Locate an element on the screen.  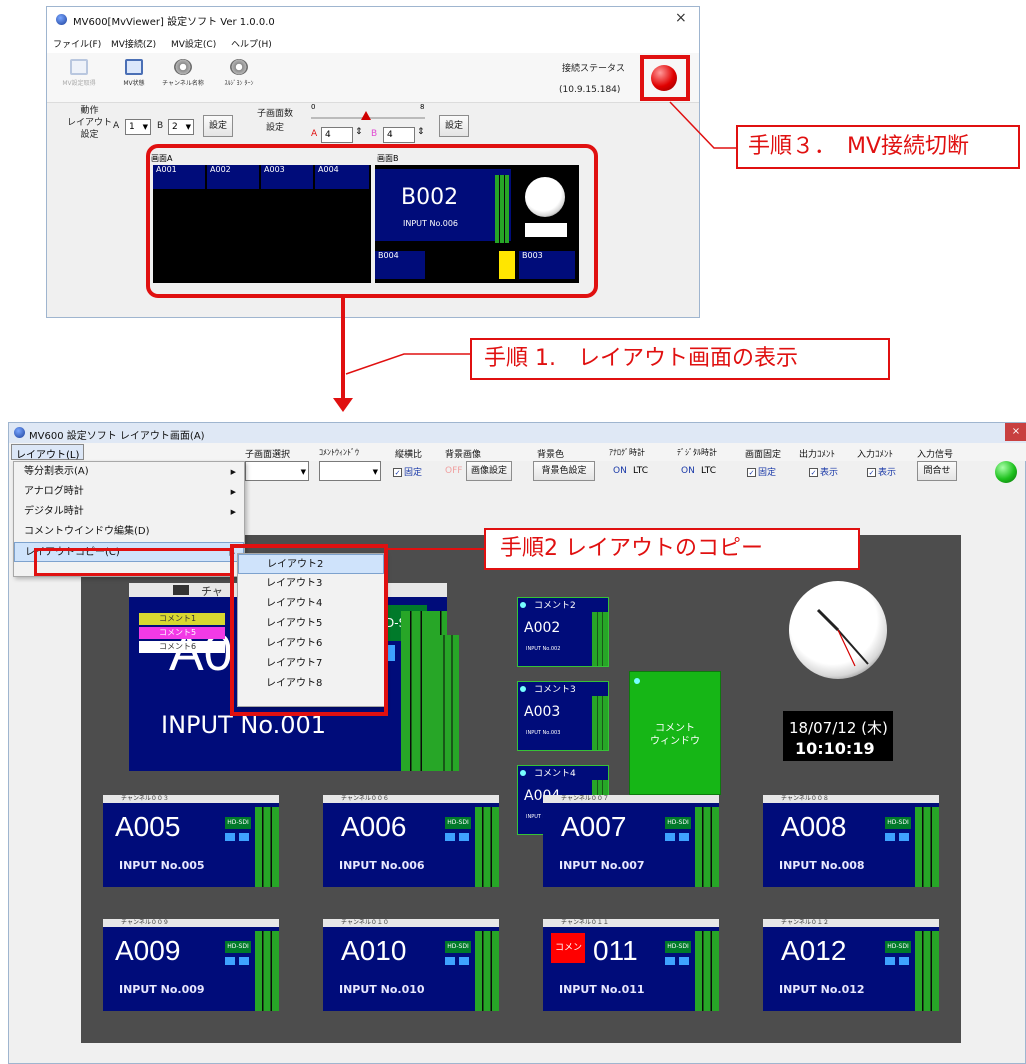
window-title: MV600 設定ソフト レイアウト画面(A) is located at coordinates (117, 436).